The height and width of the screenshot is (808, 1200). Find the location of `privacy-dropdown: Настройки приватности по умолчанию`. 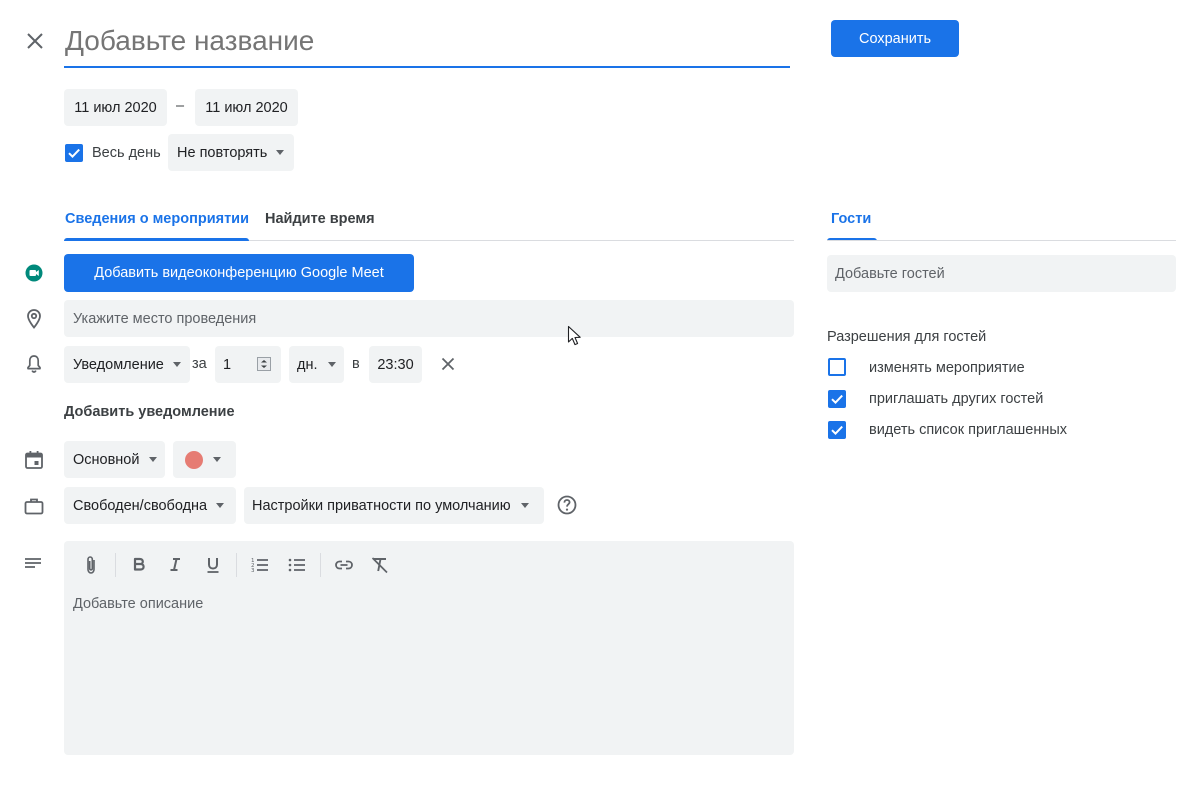

privacy-dropdown: Настройки приватности по умолчанию is located at coordinates (394, 505).